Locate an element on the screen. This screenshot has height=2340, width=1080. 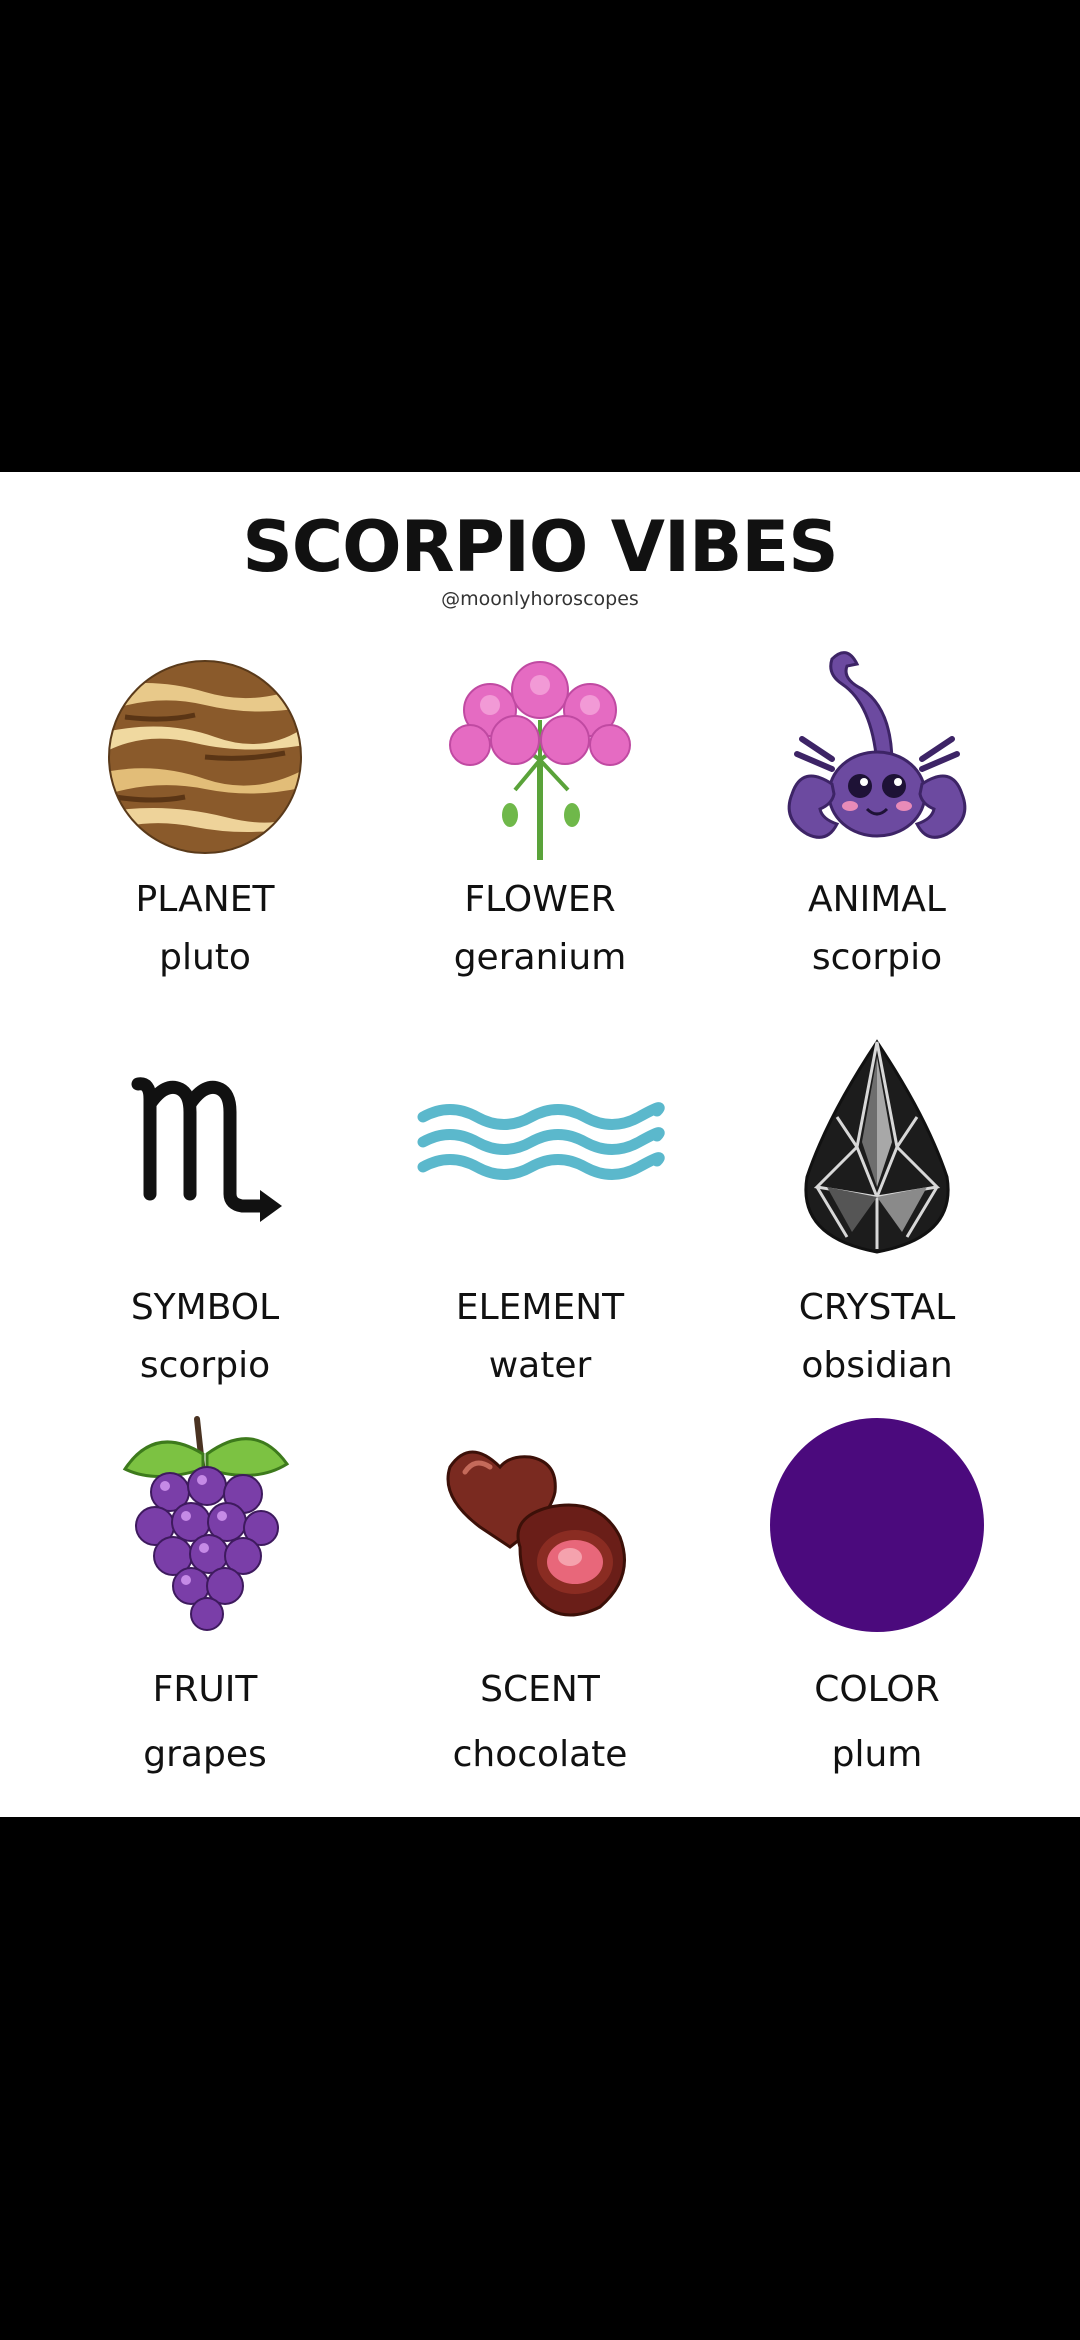
scorpion-icon is located at coordinates (877, 754).